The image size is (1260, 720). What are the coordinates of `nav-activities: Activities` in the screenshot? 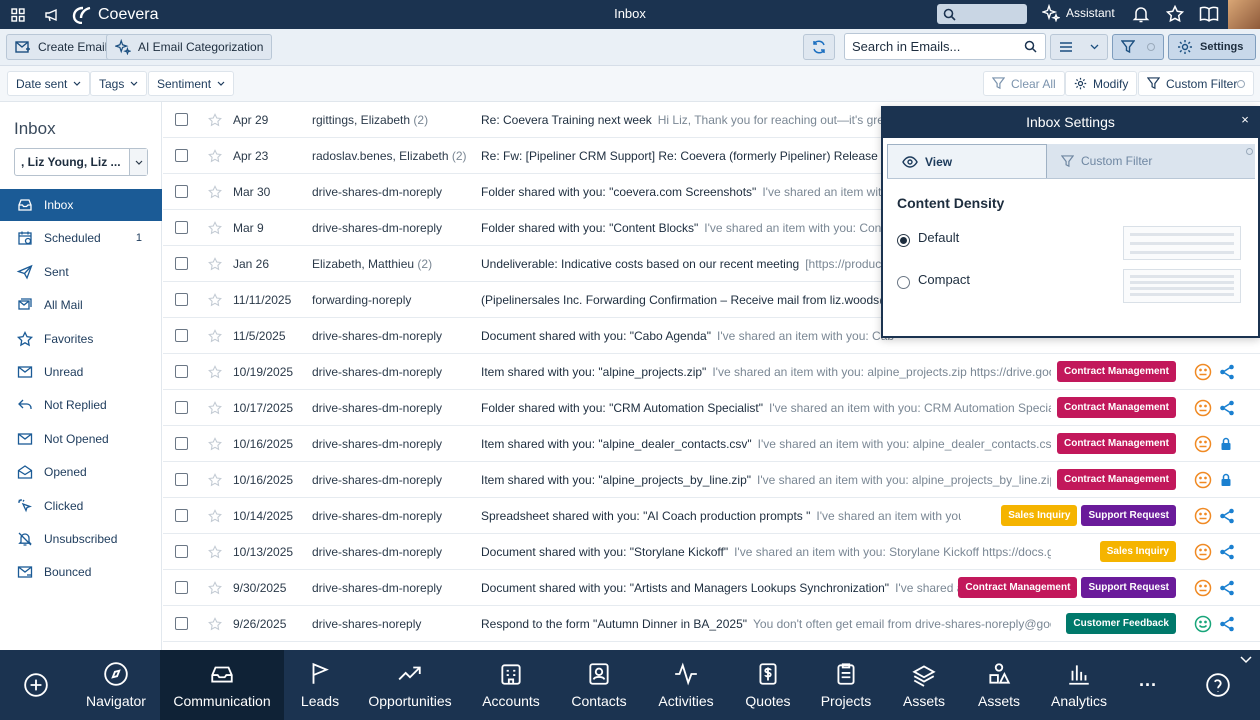 It's located at (686, 685).